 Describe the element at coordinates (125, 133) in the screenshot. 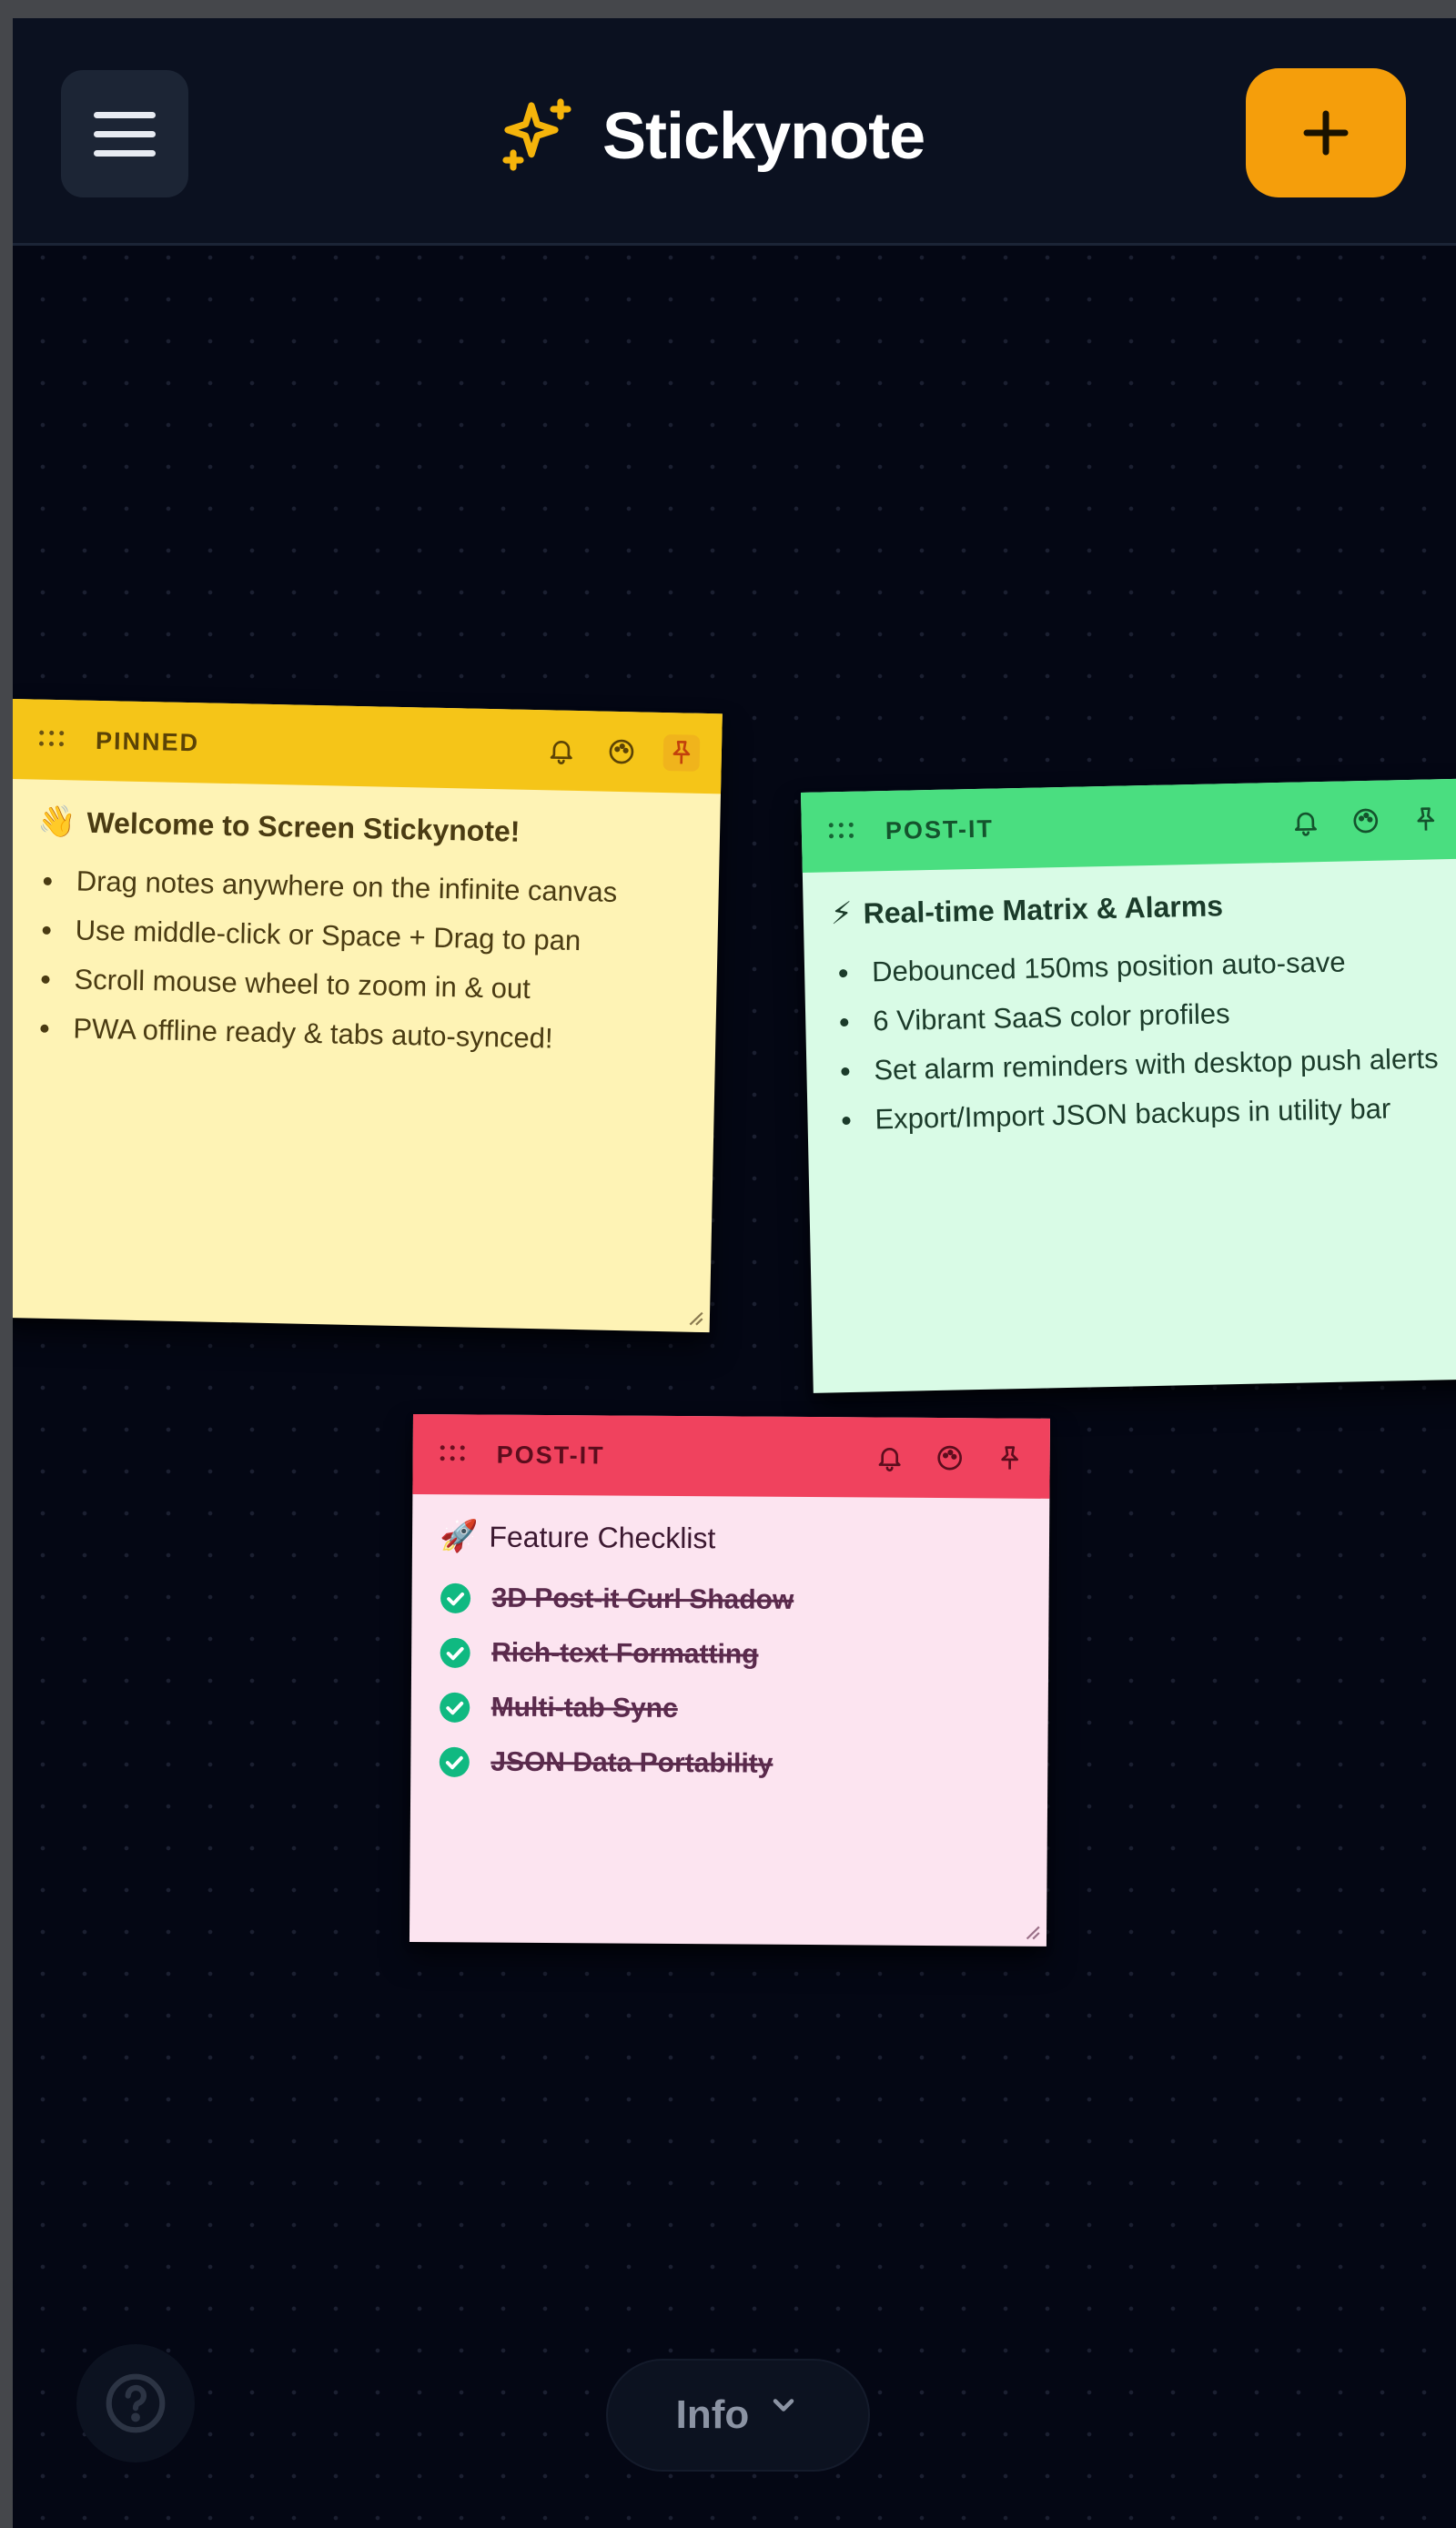

I see `menu-button` at that location.